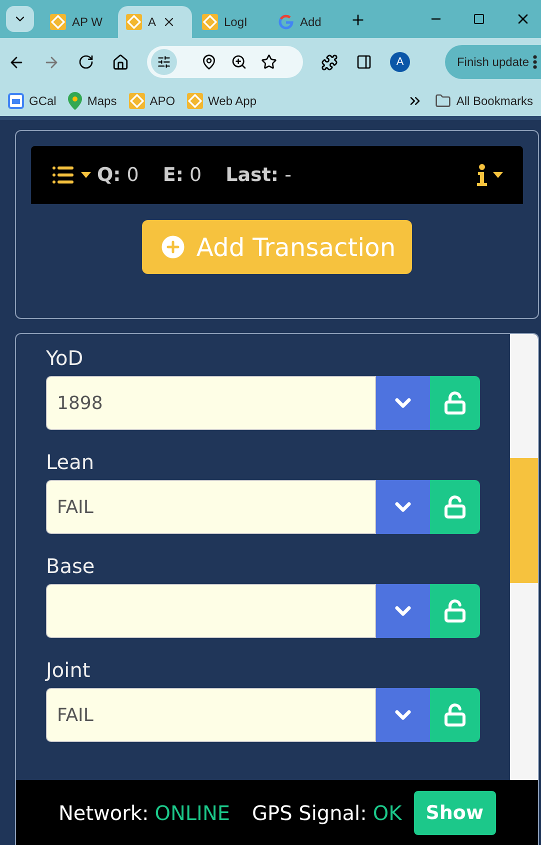 Image resolution: width=541 pixels, height=845 pixels. Describe the element at coordinates (92, 101) in the screenshot. I see `bookmark: Maps` at that location.